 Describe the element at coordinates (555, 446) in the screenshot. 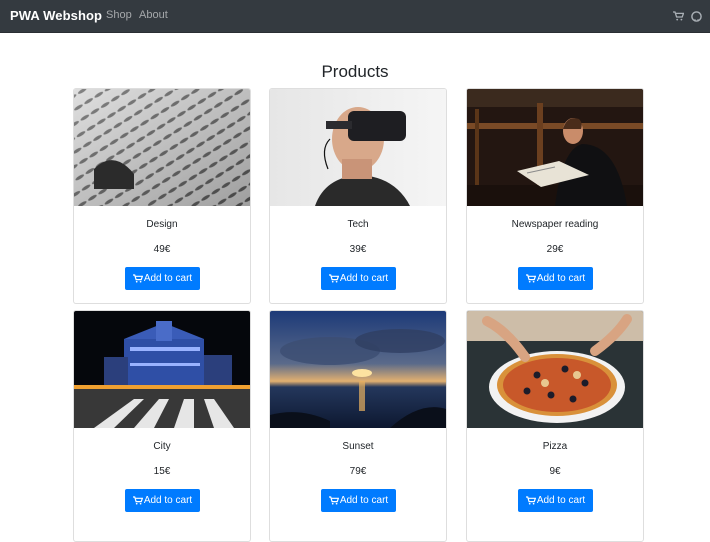

I see `product-name: Pizza` at that location.